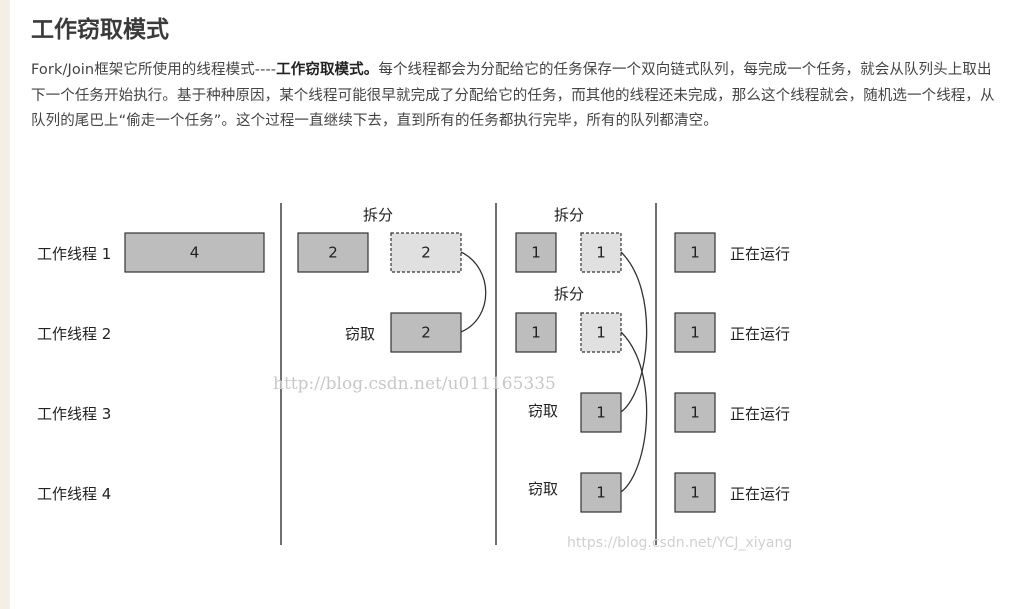 Image resolution: width=1012 pixels, height=609 pixels. I want to click on task-value: 4, so click(195, 253).